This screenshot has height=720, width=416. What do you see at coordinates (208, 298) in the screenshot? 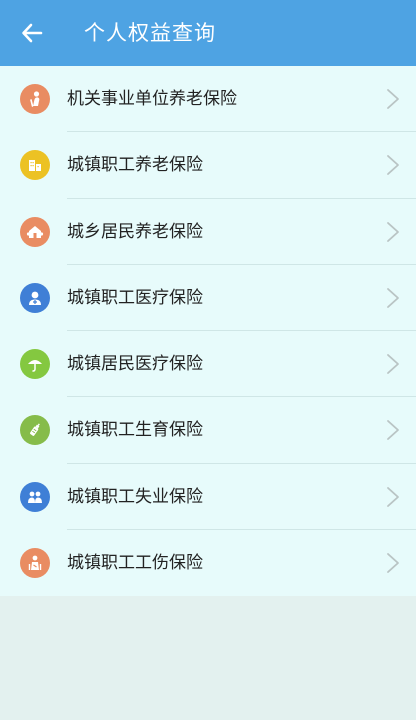
I see `menu-item-urban-employee-medical: 城镇职工医疗保险` at bounding box center [208, 298].